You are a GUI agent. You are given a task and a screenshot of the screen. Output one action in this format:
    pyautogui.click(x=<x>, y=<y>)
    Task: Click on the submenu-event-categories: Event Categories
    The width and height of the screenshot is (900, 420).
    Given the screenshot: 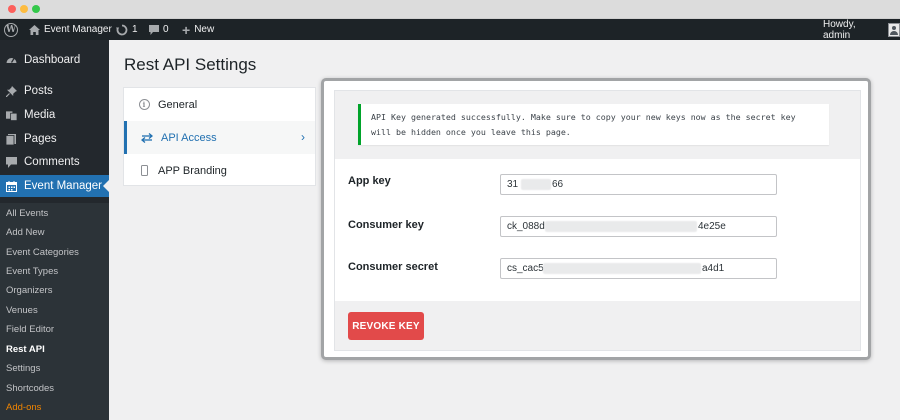 What is the action you would take?
    pyautogui.click(x=42, y=252)
    